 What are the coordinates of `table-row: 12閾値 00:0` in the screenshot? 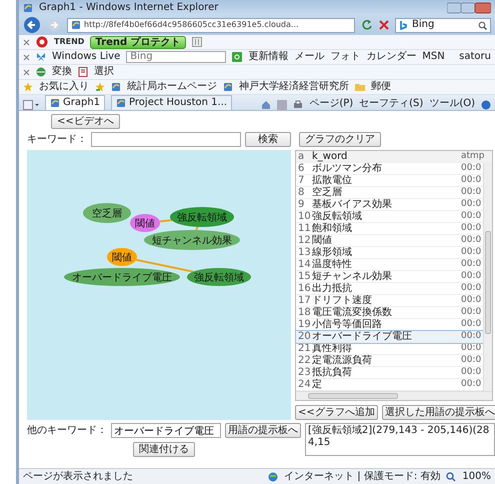 It's located at (389, 241).